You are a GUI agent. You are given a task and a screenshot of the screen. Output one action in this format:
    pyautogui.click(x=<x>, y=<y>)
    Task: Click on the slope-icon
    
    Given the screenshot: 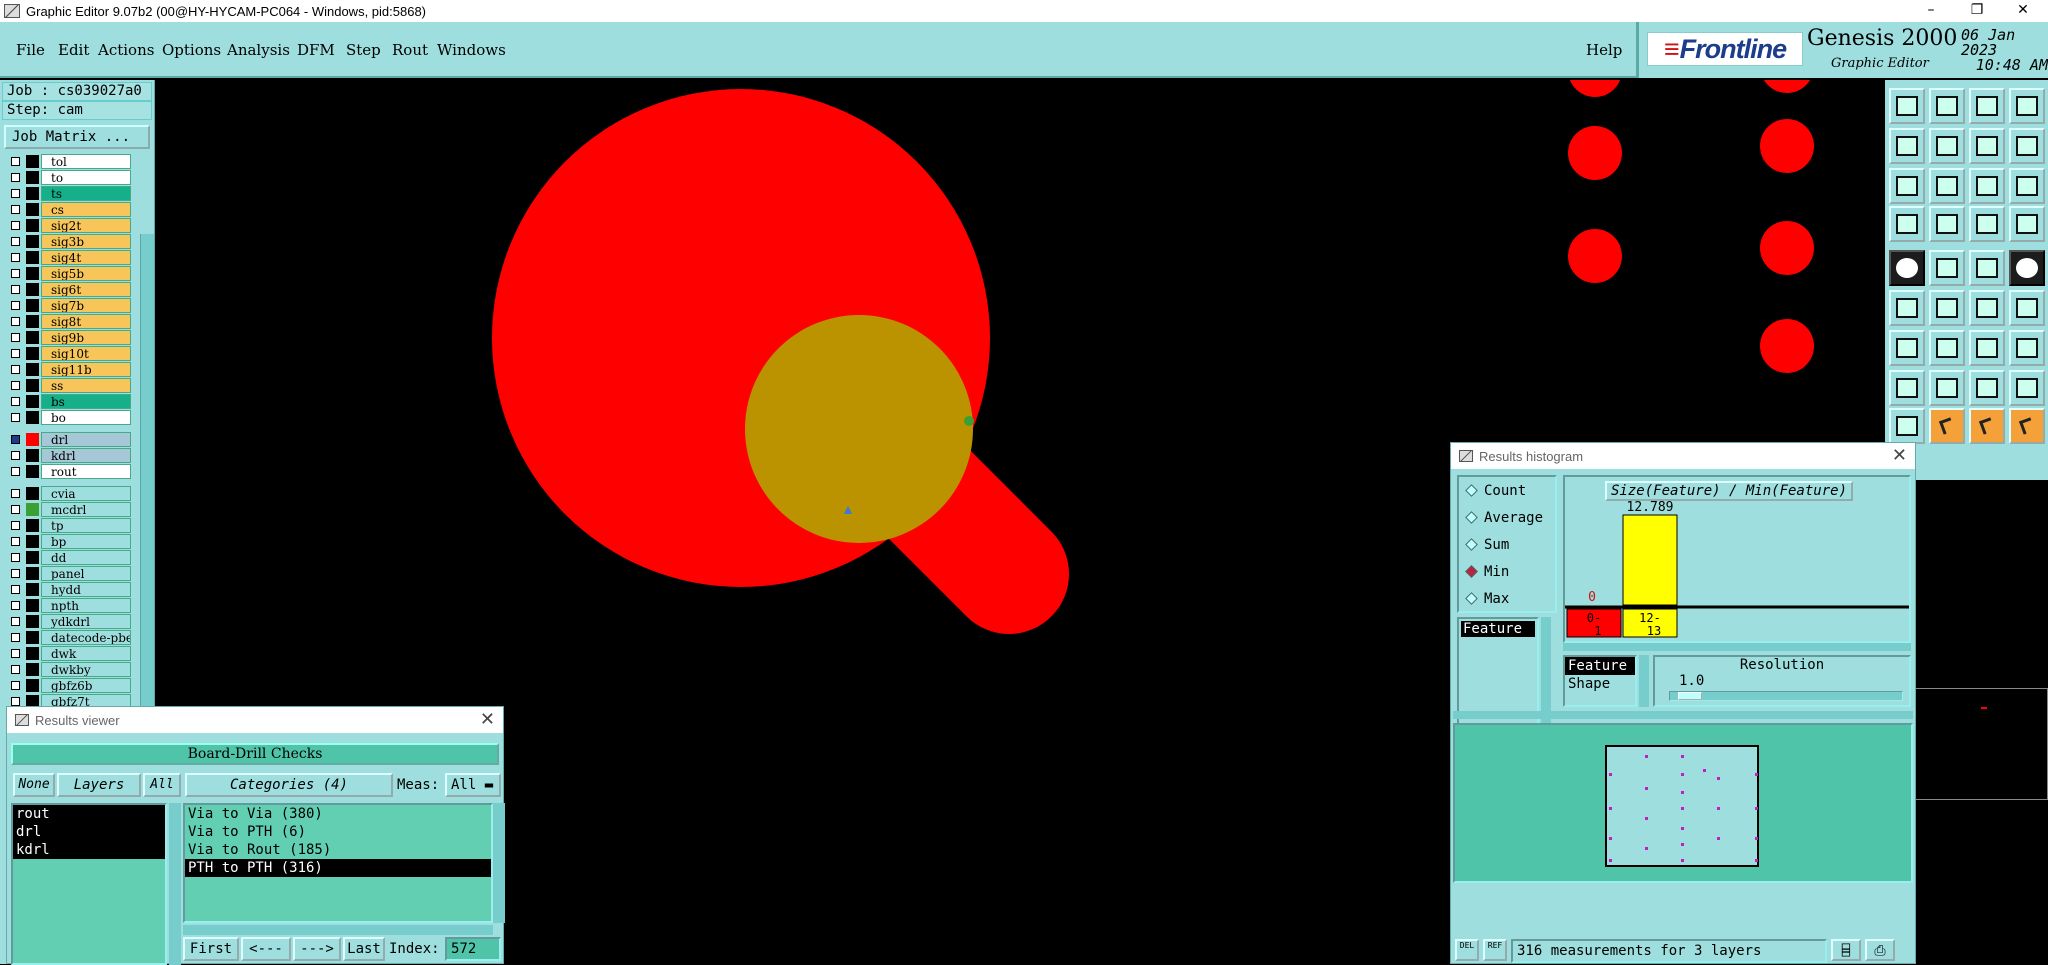 What is the action you would take?
    pyautogui.click(x=1947, y=348)
    